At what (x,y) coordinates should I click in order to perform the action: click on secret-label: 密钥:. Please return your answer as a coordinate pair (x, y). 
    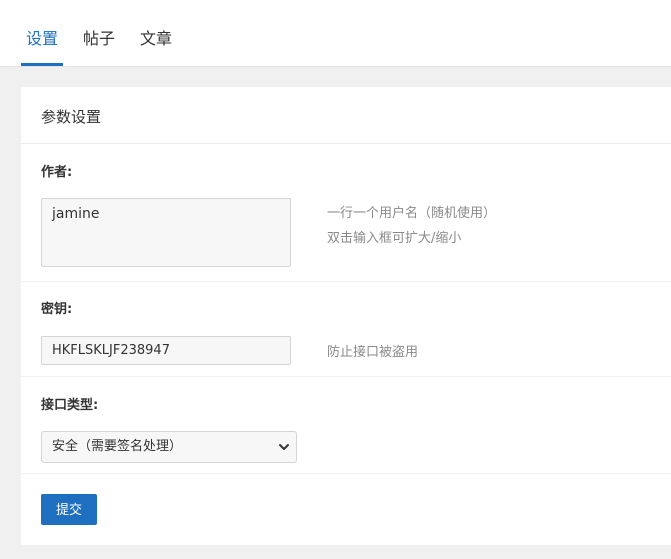
    Looking at the image, I should click on (57, 309).